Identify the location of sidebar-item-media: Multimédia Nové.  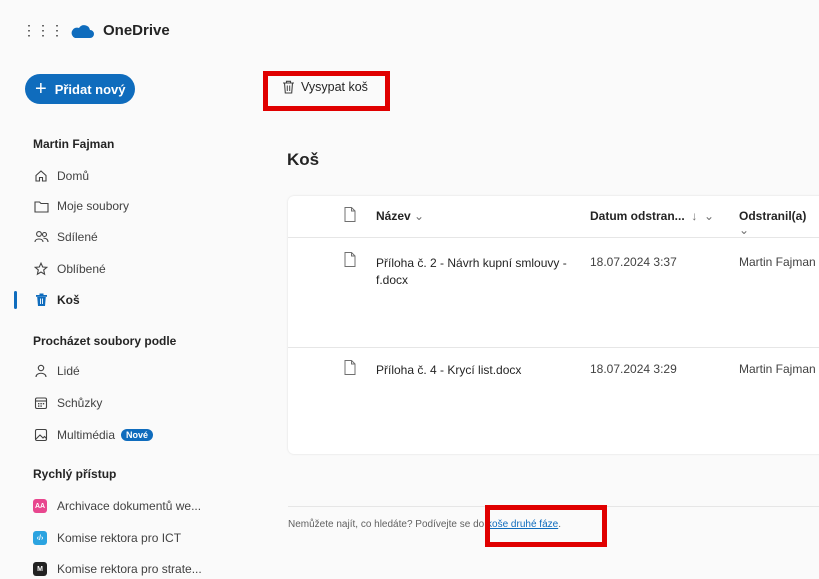
(93, 435).